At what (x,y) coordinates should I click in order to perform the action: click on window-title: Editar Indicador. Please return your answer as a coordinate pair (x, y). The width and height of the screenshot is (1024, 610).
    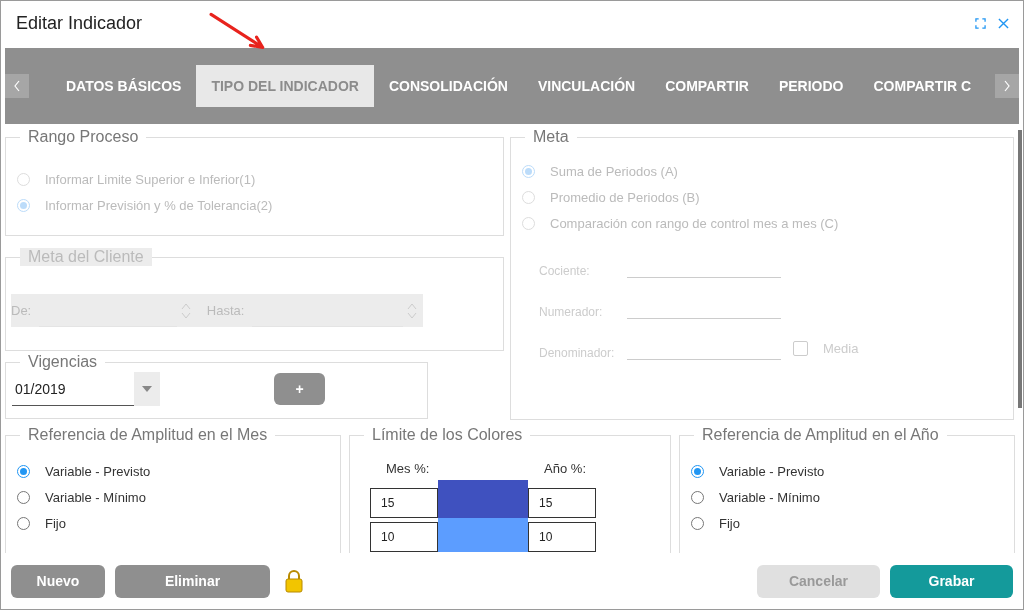
    Looking at the image, I should click on (79, 23).